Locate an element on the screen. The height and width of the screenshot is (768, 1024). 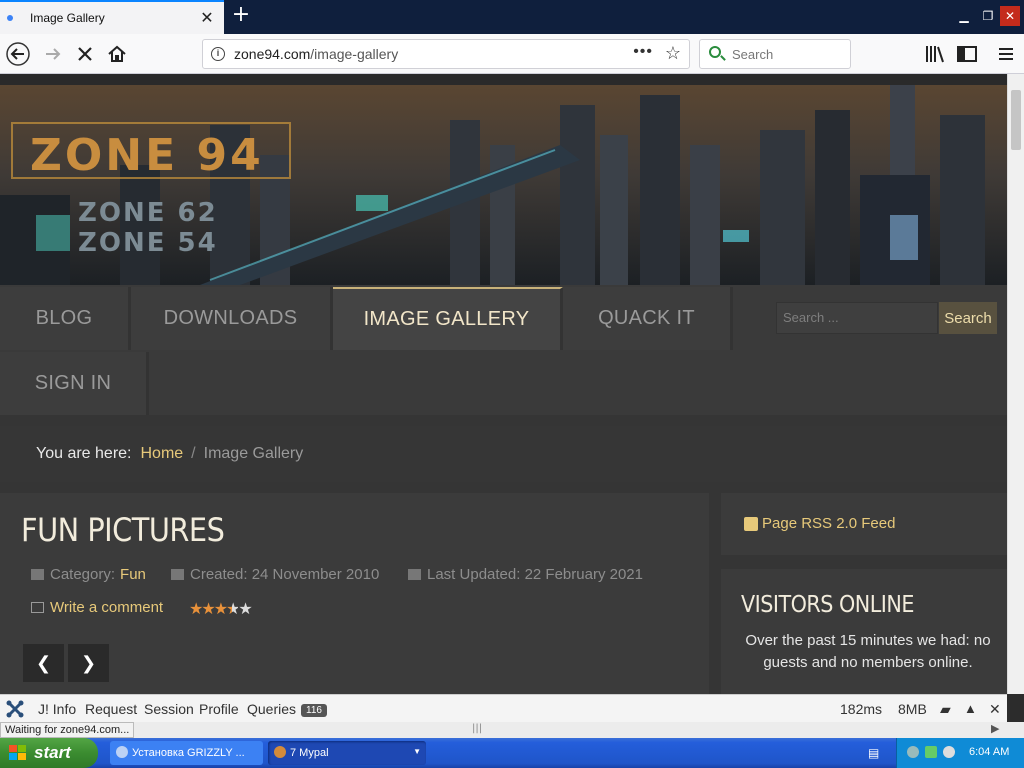
url-text: zone94.com/image-gallery is located at coordinates (316, 54).